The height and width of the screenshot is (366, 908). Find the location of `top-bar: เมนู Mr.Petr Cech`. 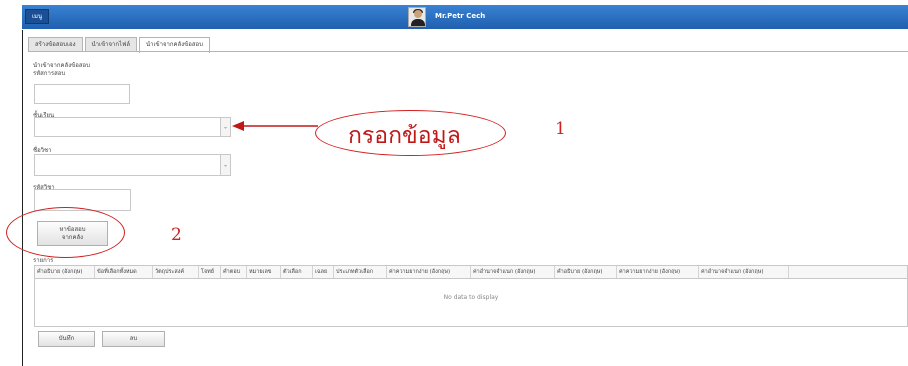

top-bar: เมนู Mr.Petr Cech is located at coordinates (465, 17).